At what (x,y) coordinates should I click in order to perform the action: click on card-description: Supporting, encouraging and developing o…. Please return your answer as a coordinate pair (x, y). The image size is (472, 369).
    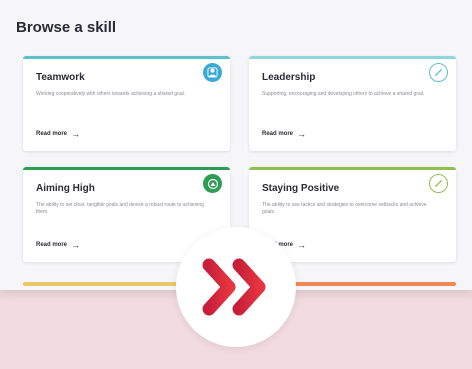
    Looking at the image, I should click on (343, 94).